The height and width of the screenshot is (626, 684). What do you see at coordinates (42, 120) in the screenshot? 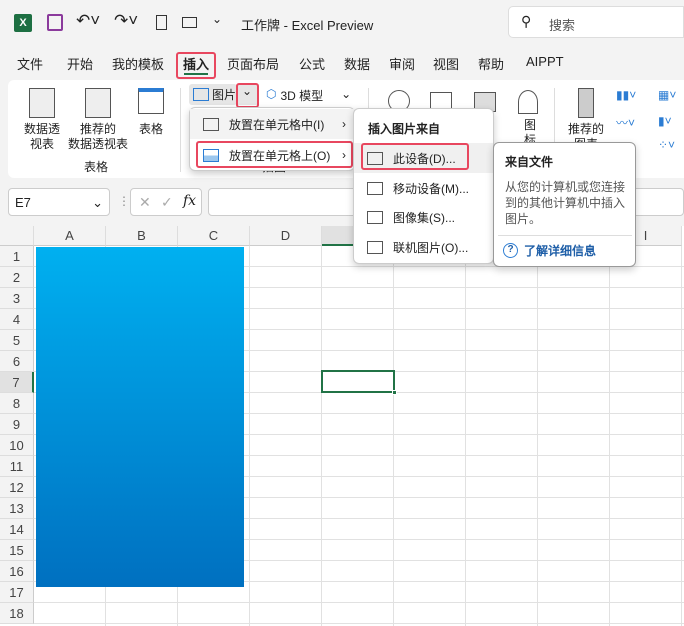
I see `pivot-table-button: 数据透 视表` at bounding box center [42, 120].